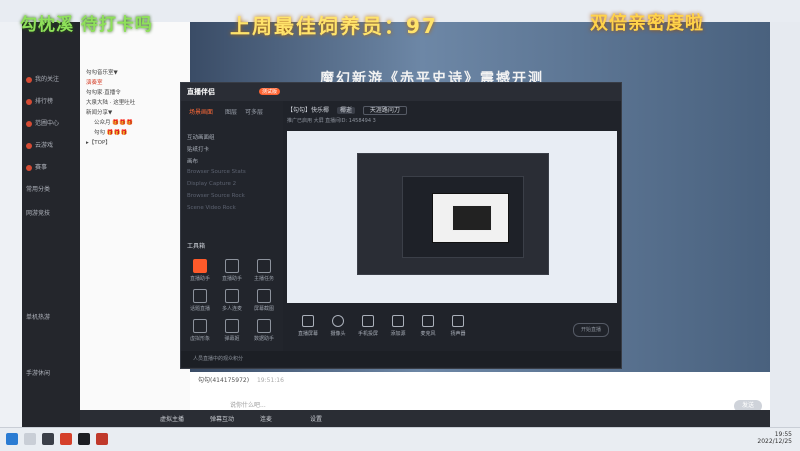 The width and height of the screenshot is (800, 451). Describe the element at coordinates (774, 438) in the screenshot. I see `system-clock: 19:55 2022/12/25` at that location.